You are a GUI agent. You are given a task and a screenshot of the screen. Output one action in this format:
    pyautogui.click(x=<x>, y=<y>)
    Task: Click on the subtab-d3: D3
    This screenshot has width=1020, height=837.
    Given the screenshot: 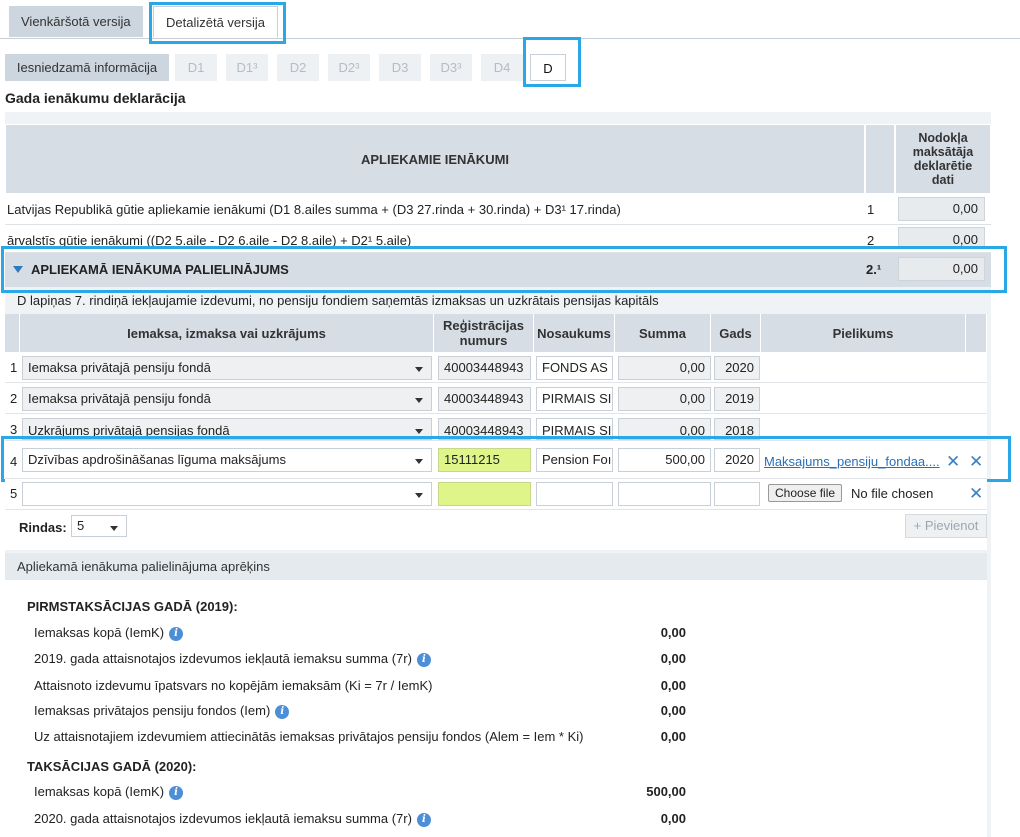 What is the action you would take?
    pyautogui.click(x=400, y=67)
    